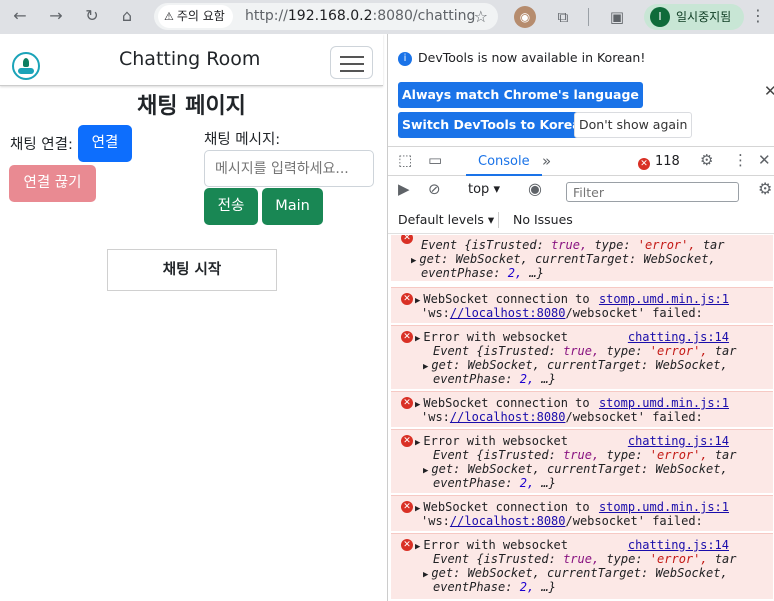 This screenshot has height=601, width=774. Describe the element at coordinates (525, 17) in the screenshot. I see `extension-avatar-icon: ◉` at that location.